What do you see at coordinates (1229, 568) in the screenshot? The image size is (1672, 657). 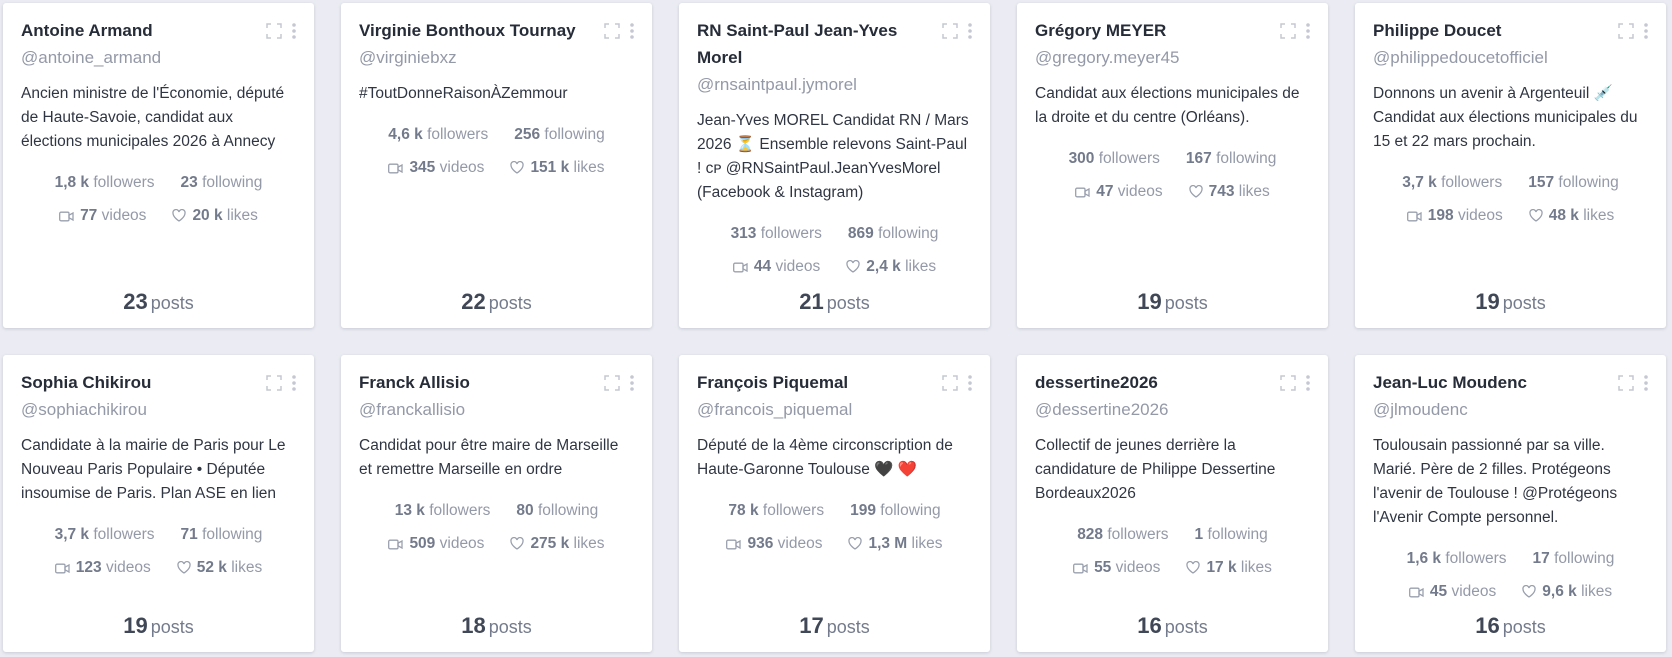 I see `likes-stat: 17 k likes` at bounding box center [1229, 568].